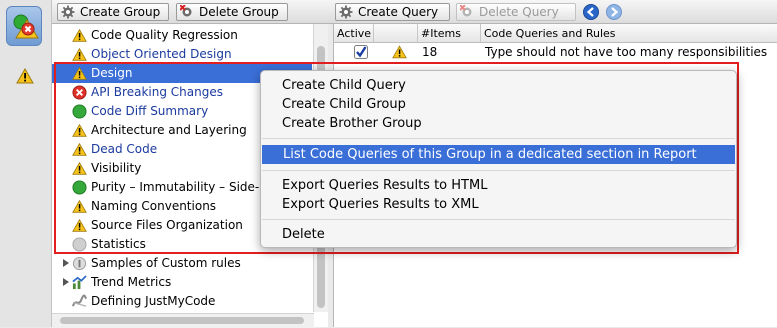  What do you see at coordinates (430, 52) in the screenshot?
I see `row-items-count: 18` at bounding box center [430, 52].